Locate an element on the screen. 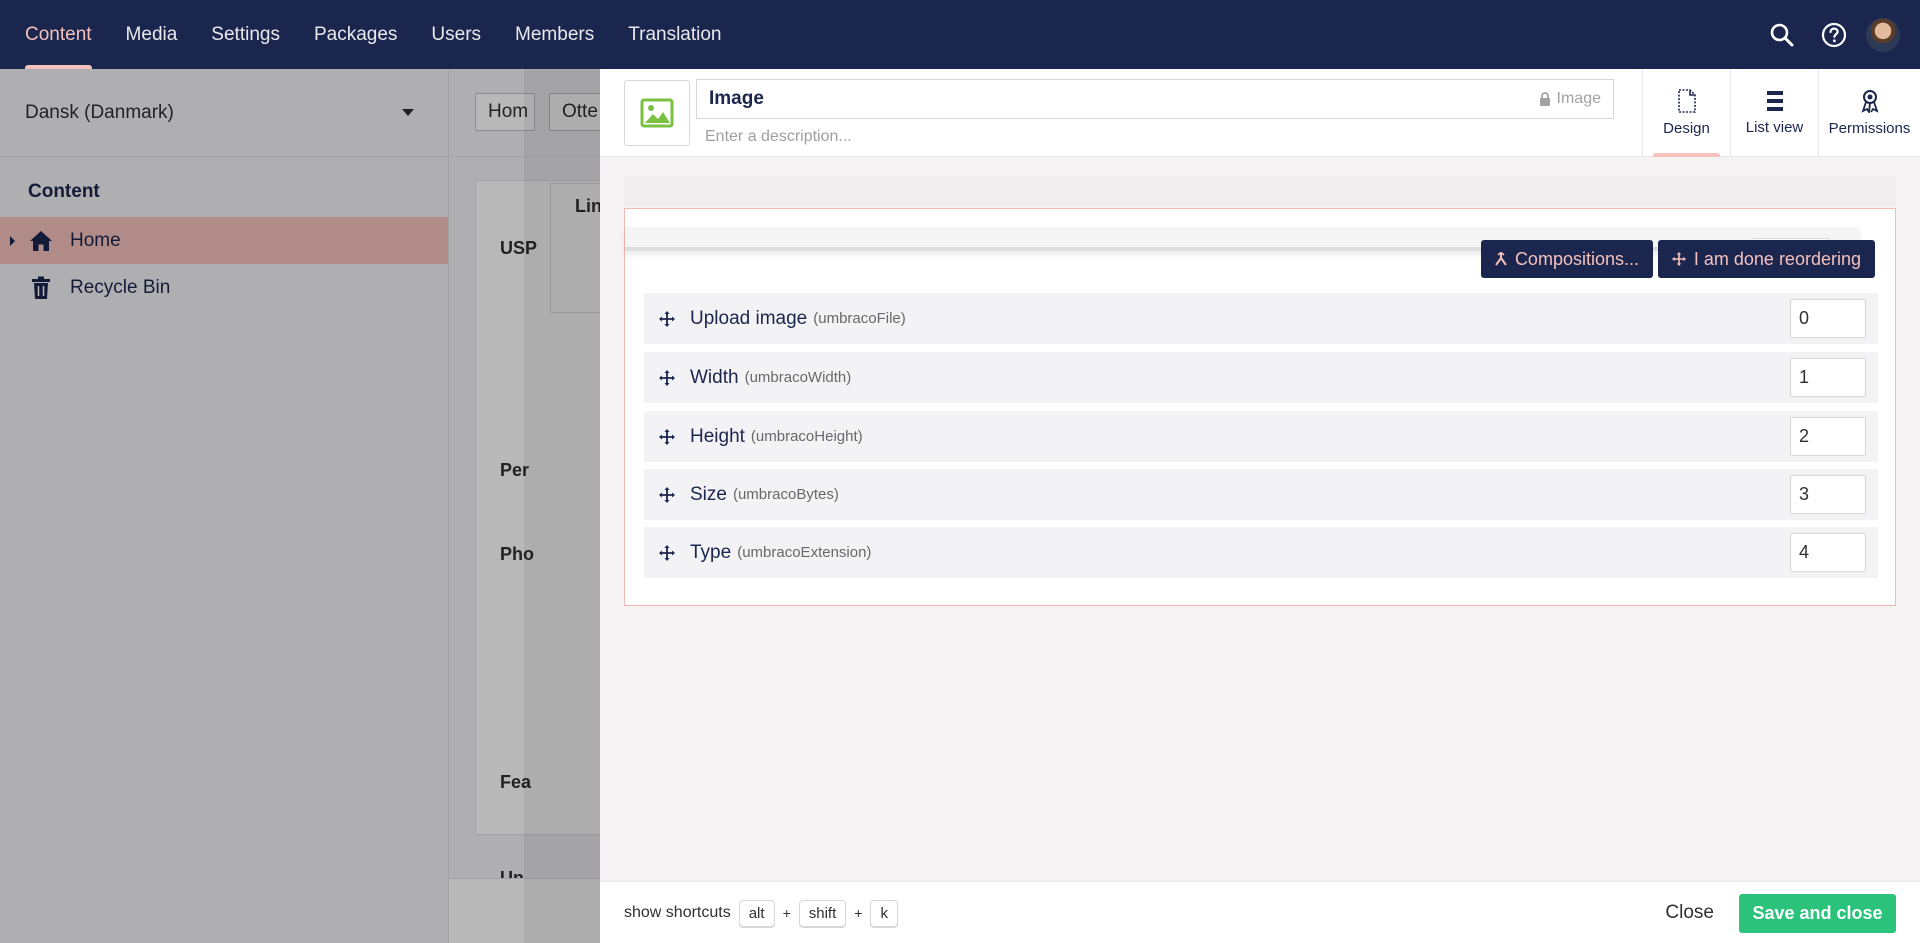  sort-order-input: 3 is located at coordinates (1828, 494).